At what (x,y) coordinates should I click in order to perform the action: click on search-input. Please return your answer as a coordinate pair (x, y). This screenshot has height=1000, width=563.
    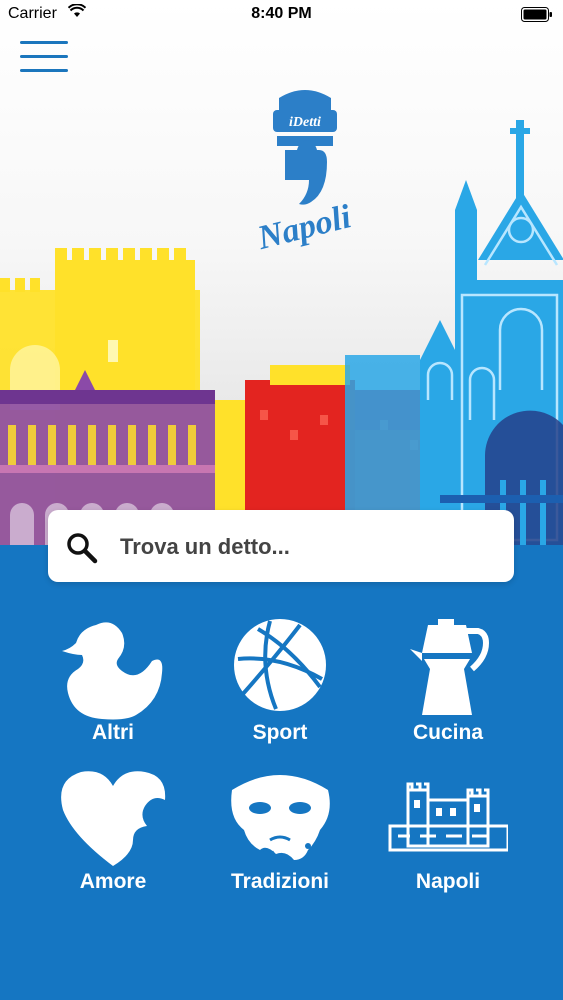
    Looking at the image, I should click on (310, 547).